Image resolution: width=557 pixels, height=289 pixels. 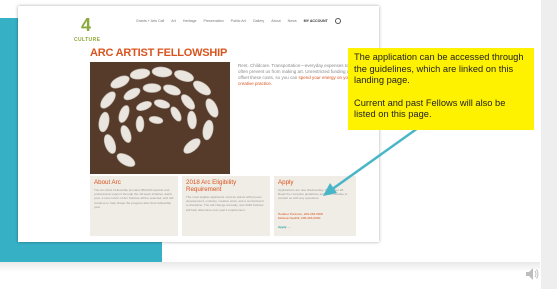 What do you see at coordinates (316, 21) in the screenshot?
I see `nav-my-account: MY ACCOUNT` at bounding box center [316, 21].